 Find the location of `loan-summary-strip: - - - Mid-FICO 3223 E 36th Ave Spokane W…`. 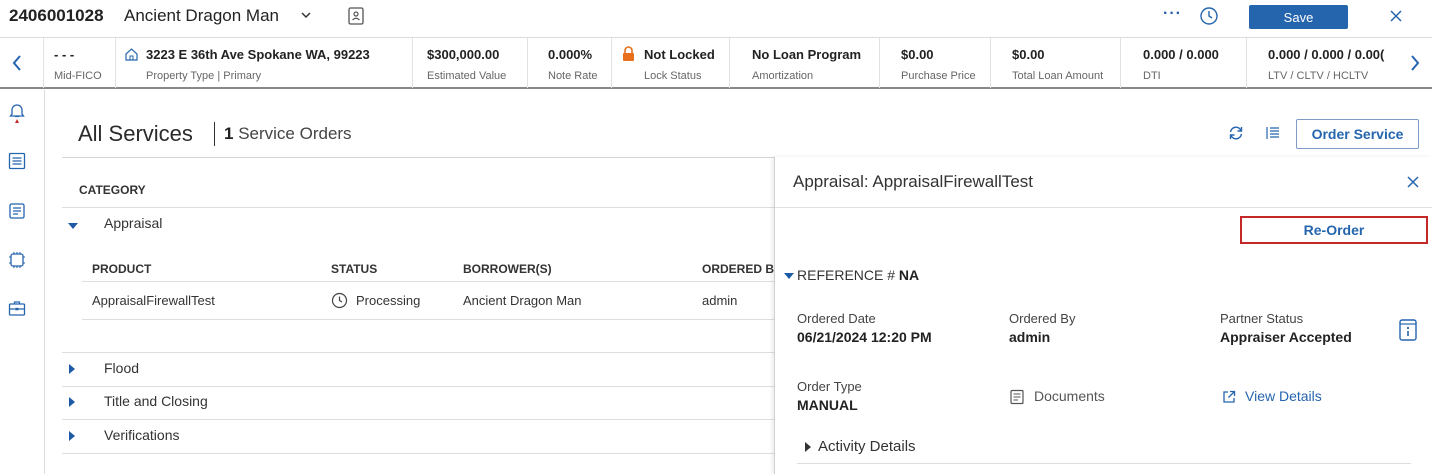

loan-summary-strip: - - - Mid-FICO 3223 E 36th Ave Spokane W… is located at coordinates (716, 63).